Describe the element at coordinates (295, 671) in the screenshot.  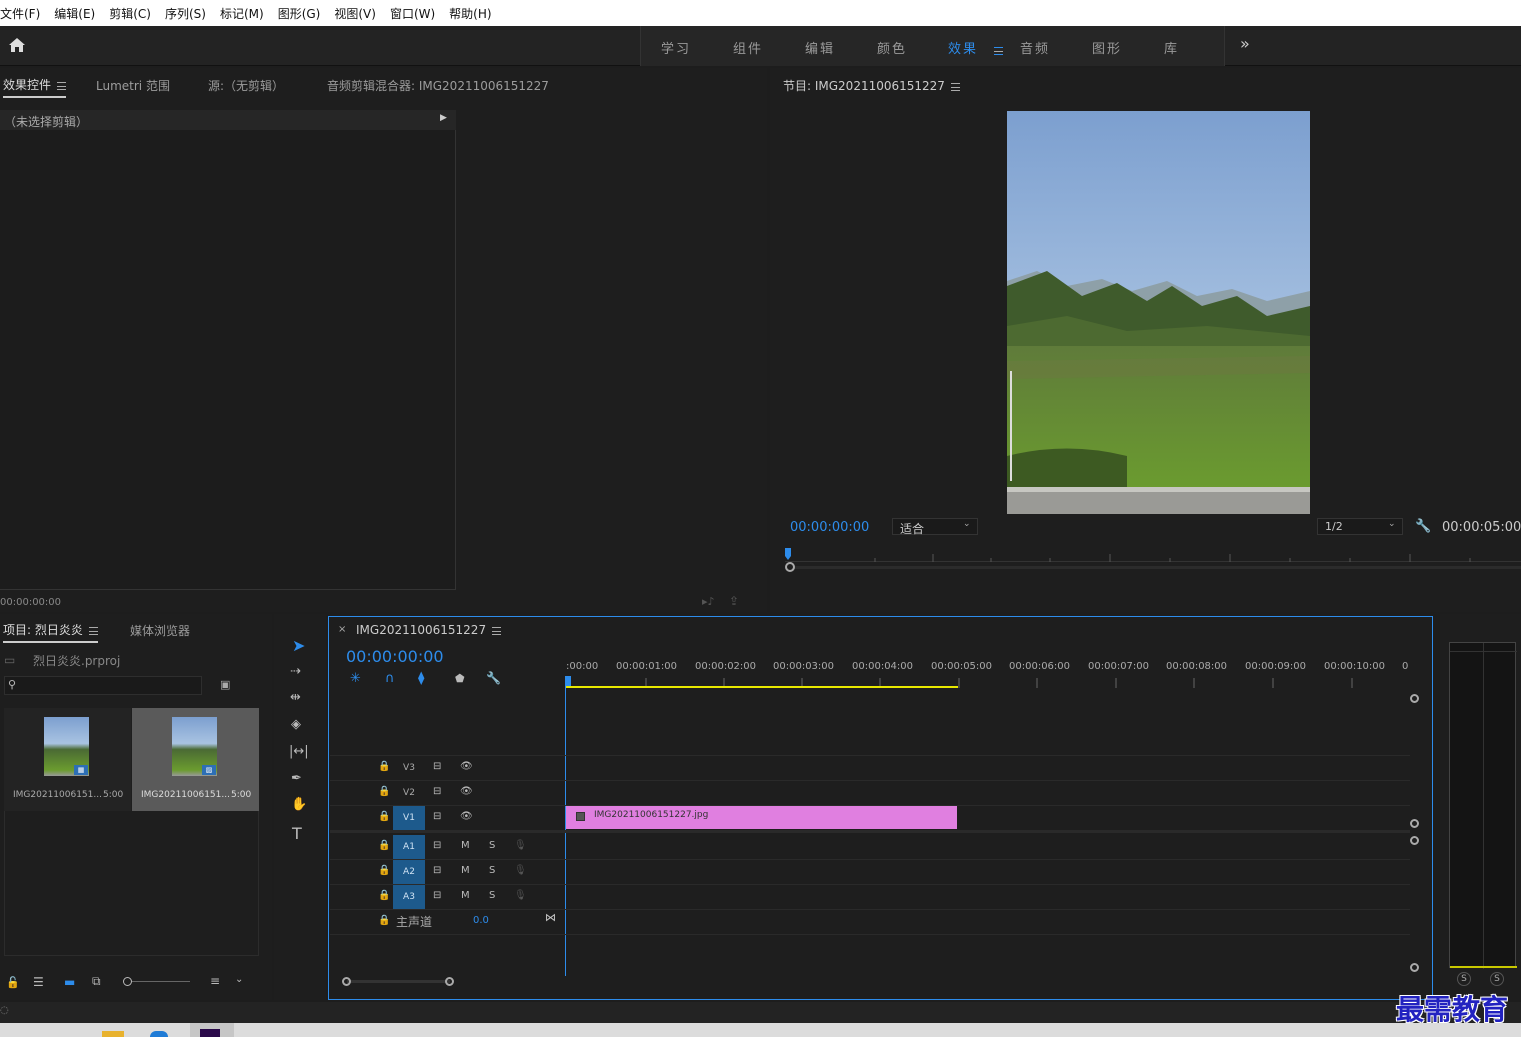
I see `track-select-tool-icon: ⇢` at that location.